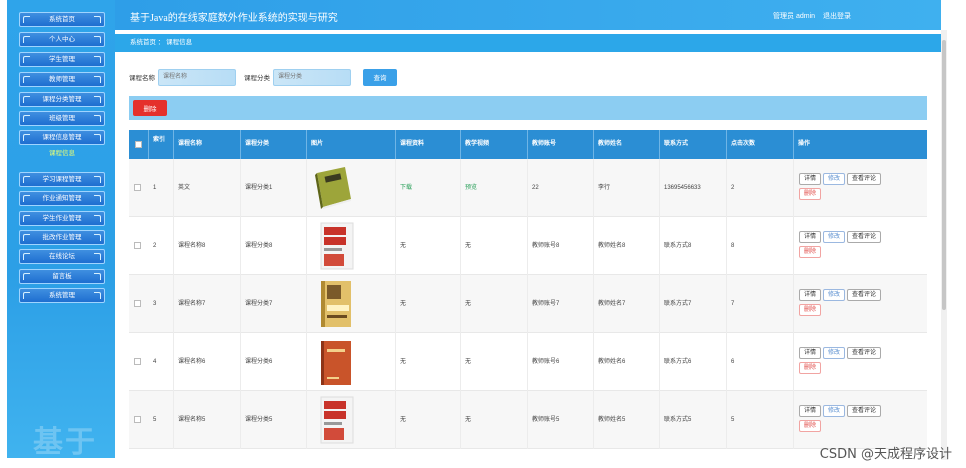  I want to click on sidebar-item-course-types: 课程分类管理, so click(62, 99).